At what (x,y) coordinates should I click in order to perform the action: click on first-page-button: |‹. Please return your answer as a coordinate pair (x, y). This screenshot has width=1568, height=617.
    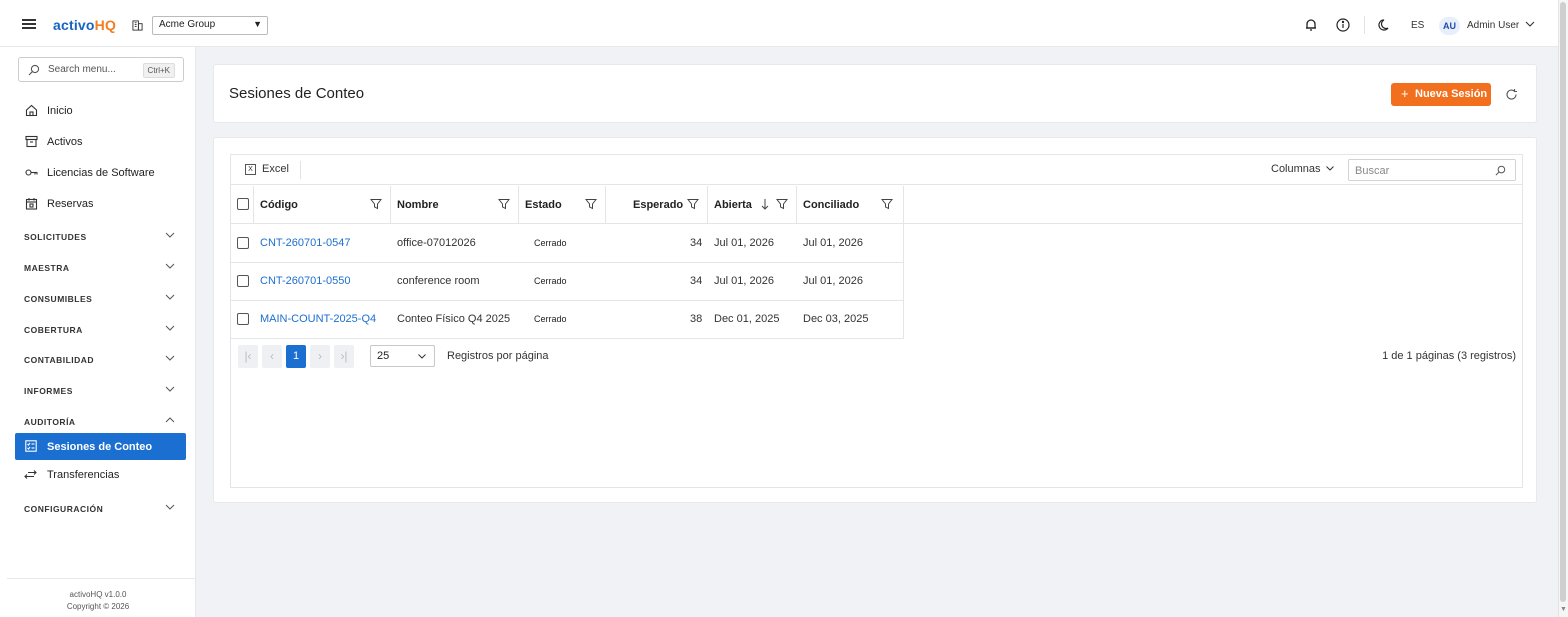
    Looking at the image, I should click on (248, 356).